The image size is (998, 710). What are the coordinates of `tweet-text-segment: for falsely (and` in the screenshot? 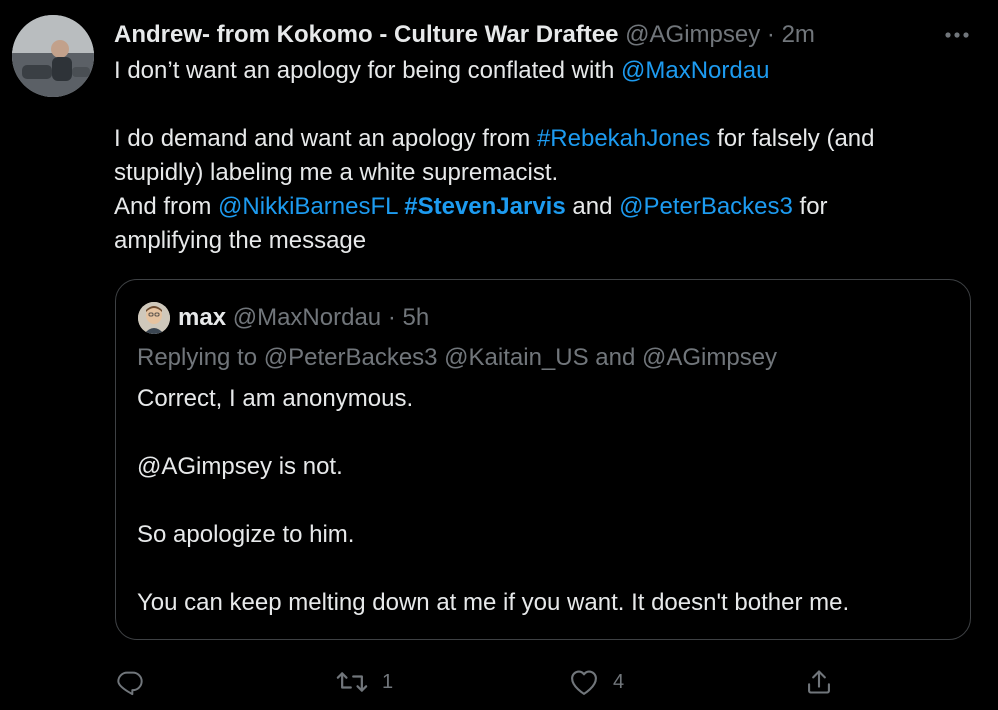 It's located at (792, 138).